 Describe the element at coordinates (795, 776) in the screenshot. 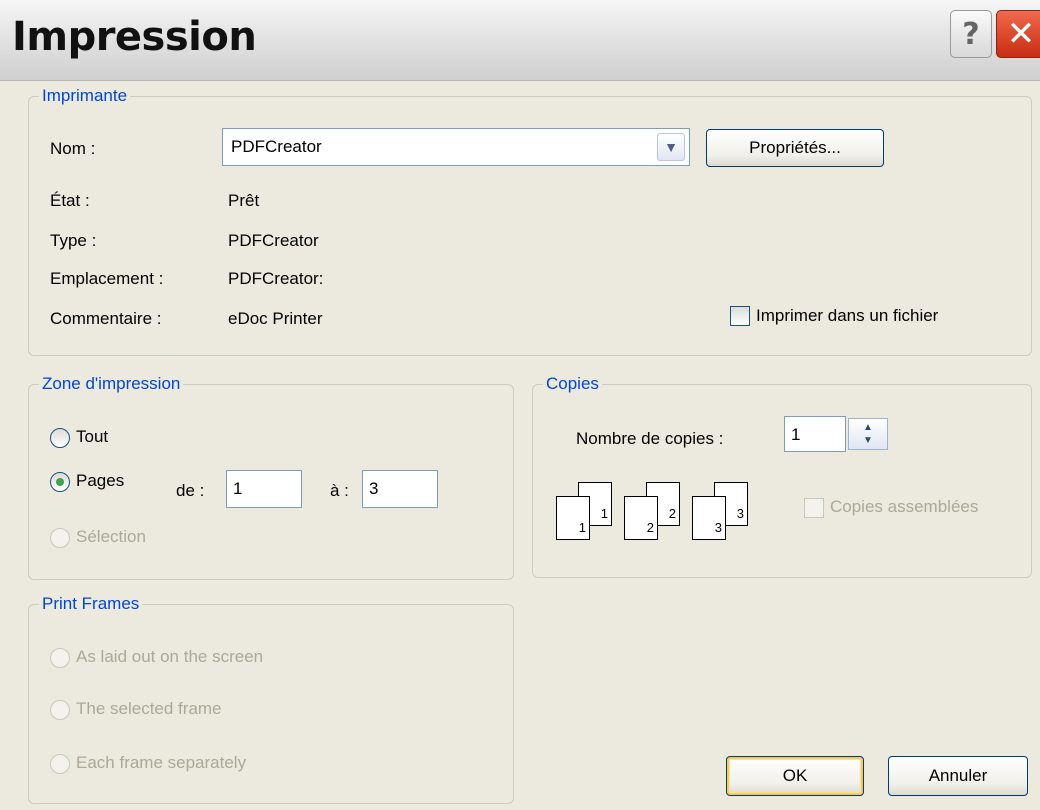

I see `ok-button: OK` at that location.